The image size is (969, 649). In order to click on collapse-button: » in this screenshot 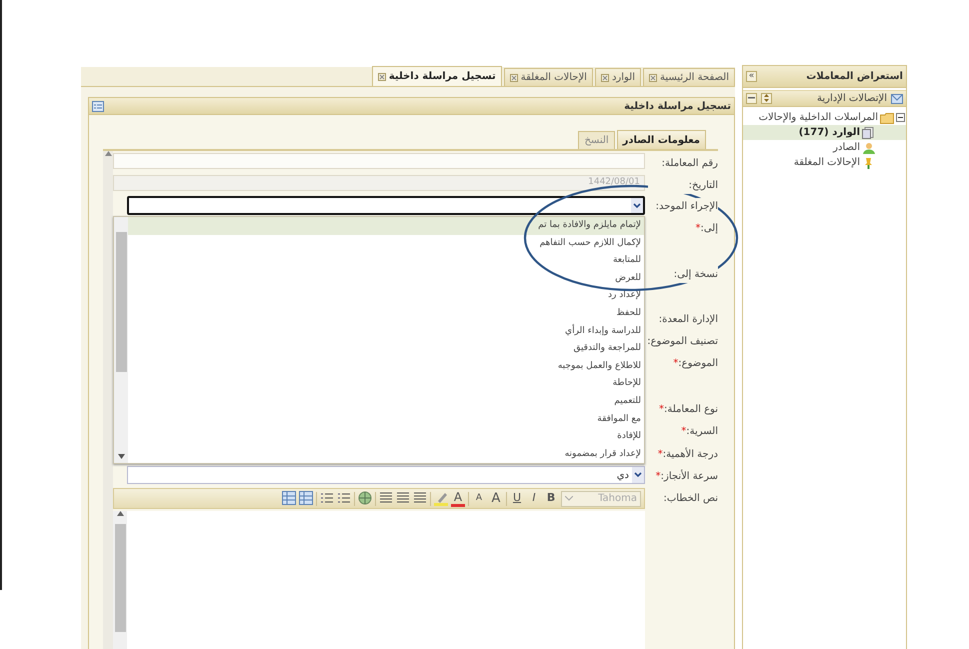, I will do `click(751, 76)`.